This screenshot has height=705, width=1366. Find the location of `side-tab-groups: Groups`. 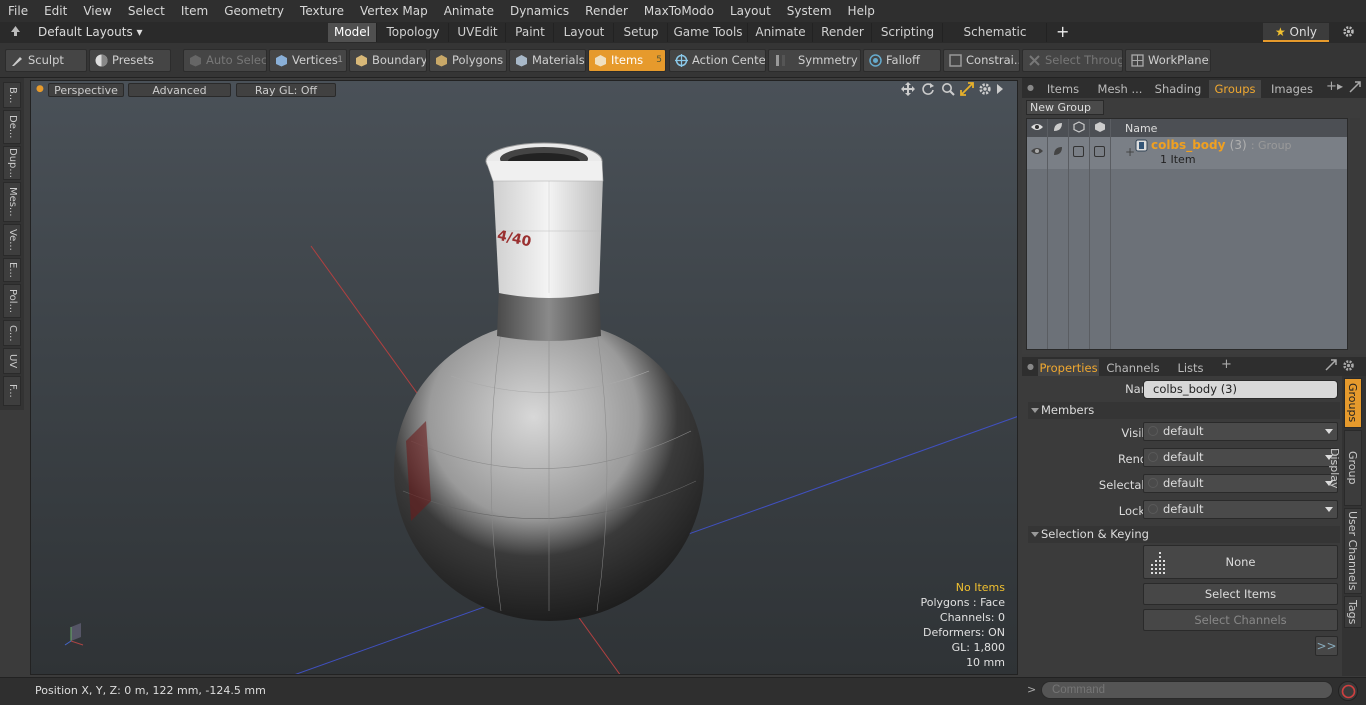

side-tab-groups: Groups is located at coordinates (1353, 403).